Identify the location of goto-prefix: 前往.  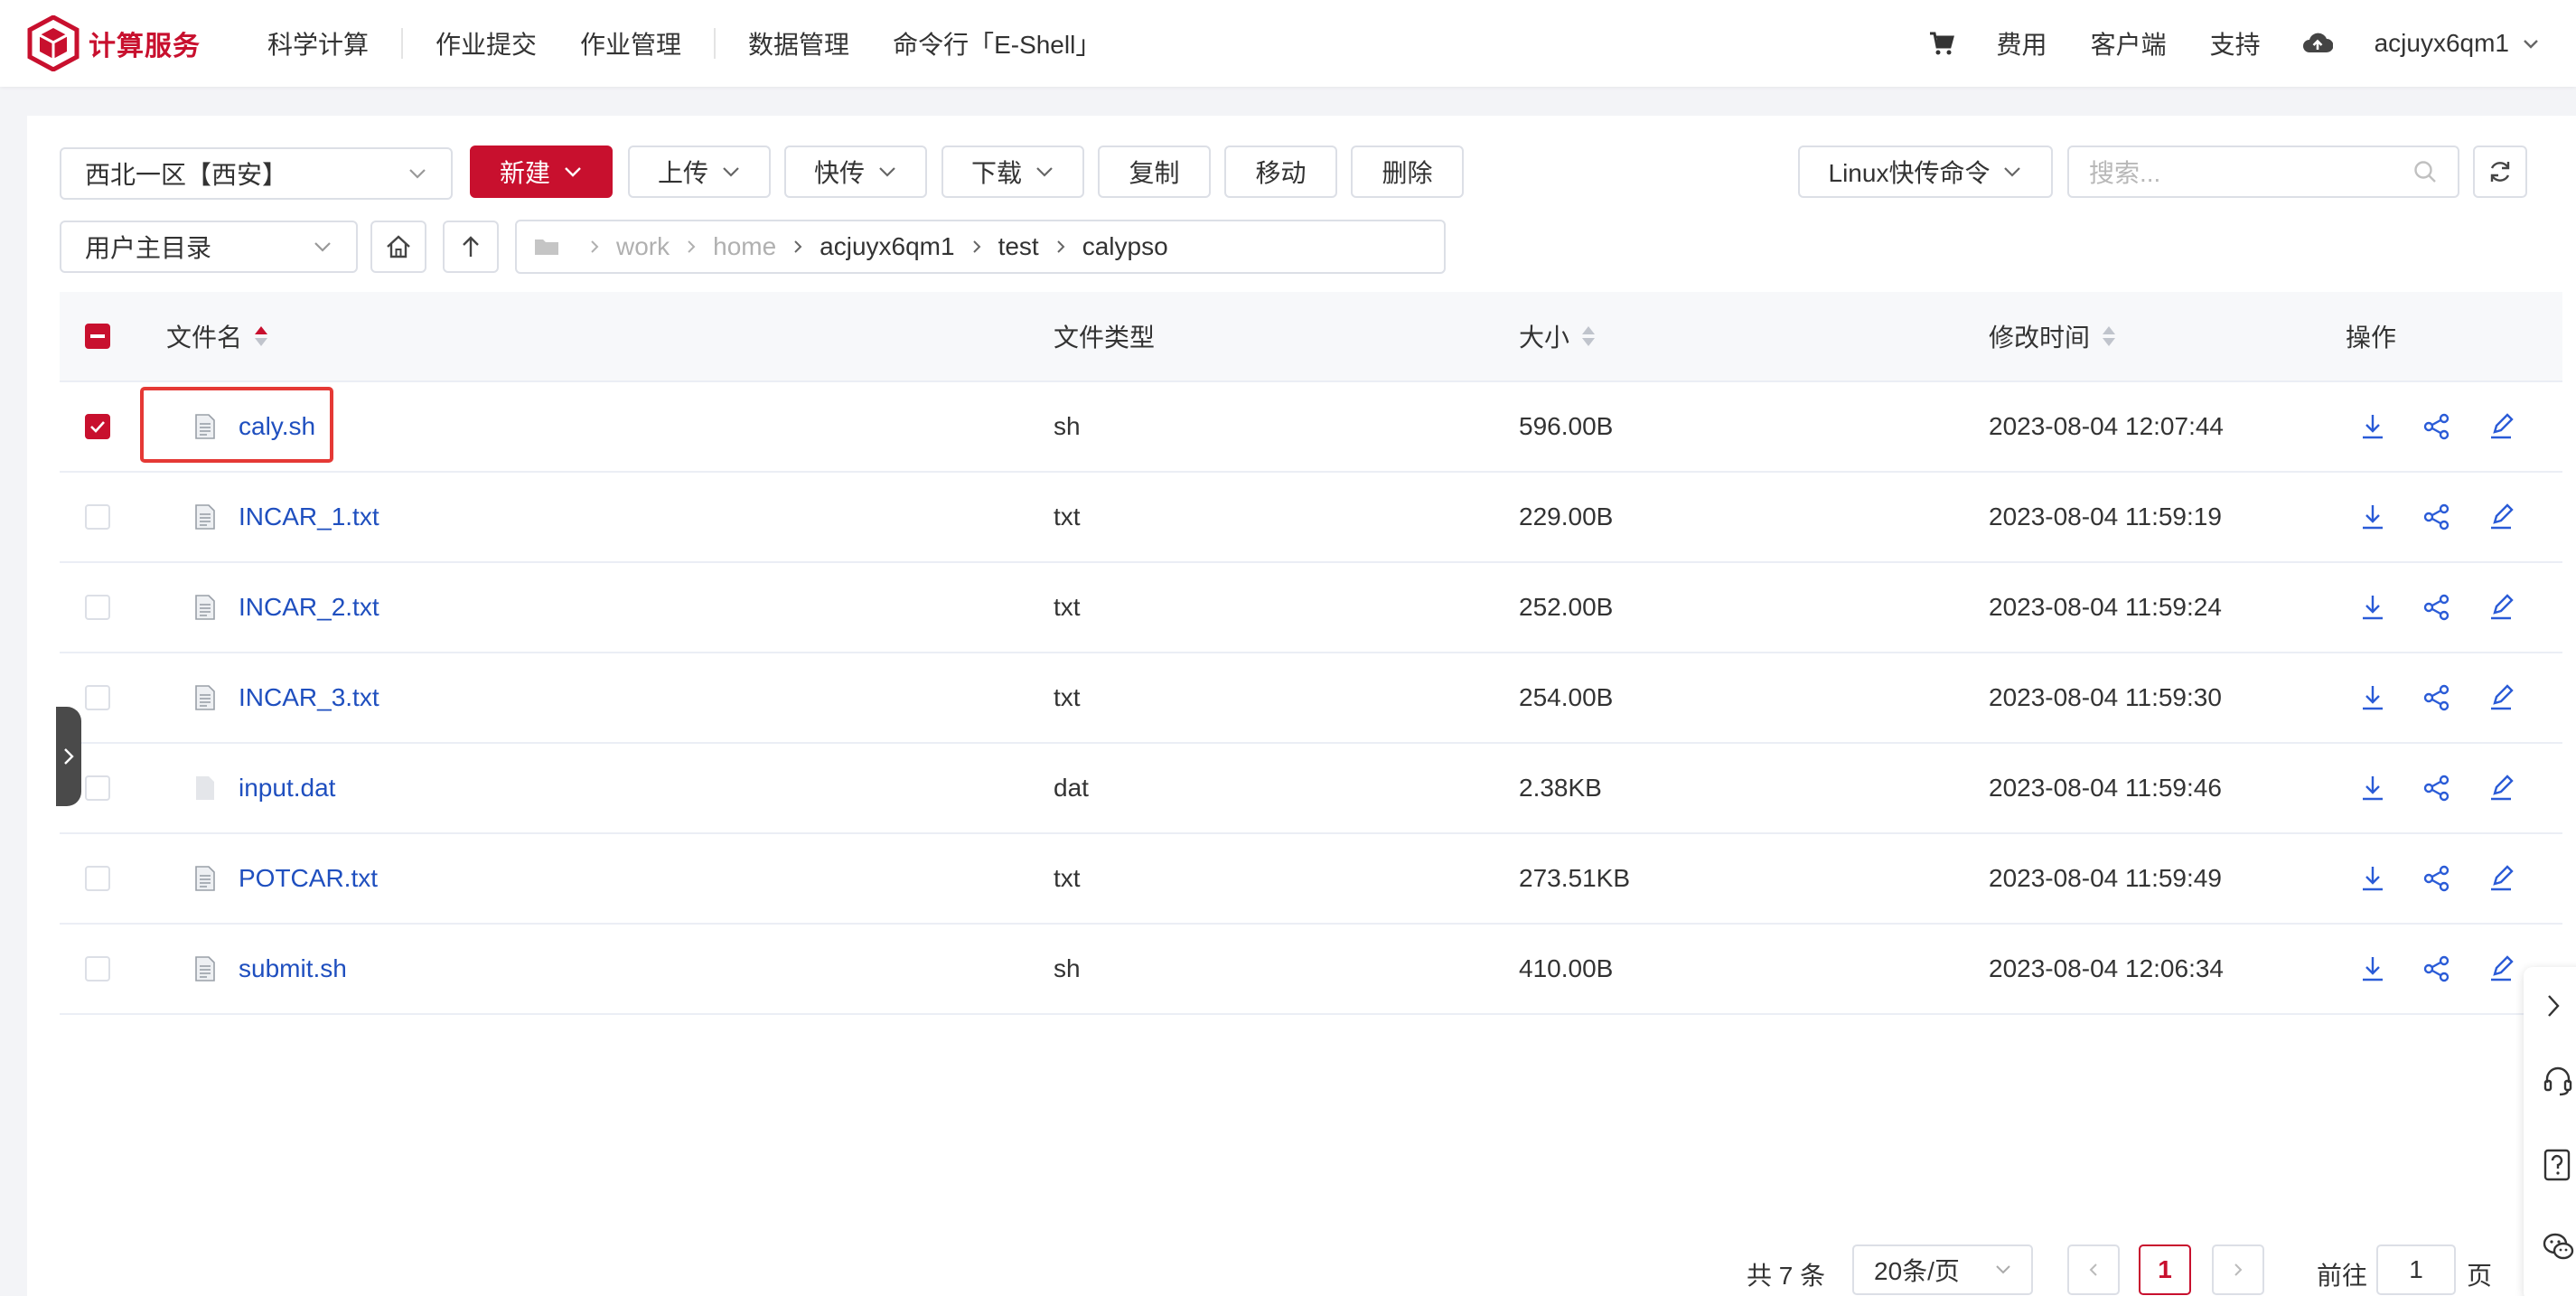
(2342, 1276).